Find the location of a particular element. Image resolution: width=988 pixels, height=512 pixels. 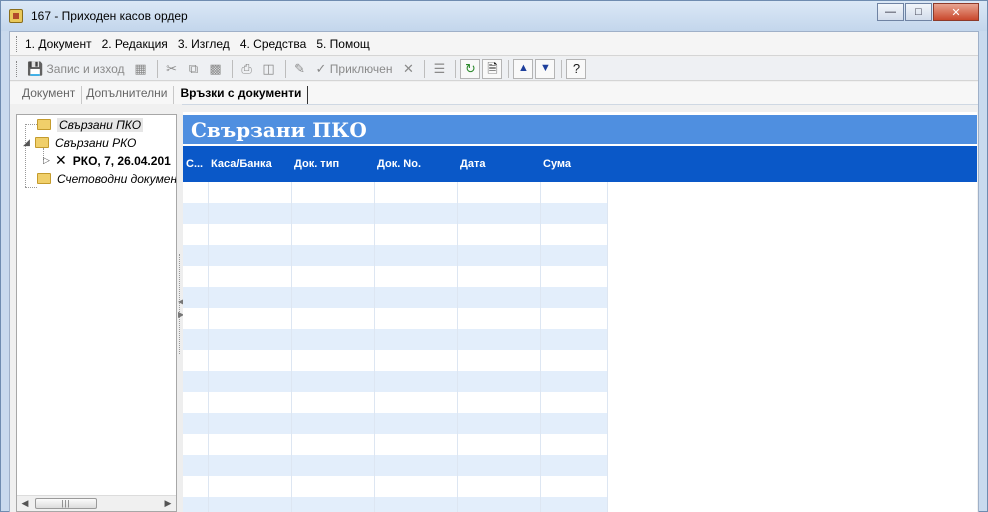

arrow-up-icon: ▲ is located at coordinates (523, 68).